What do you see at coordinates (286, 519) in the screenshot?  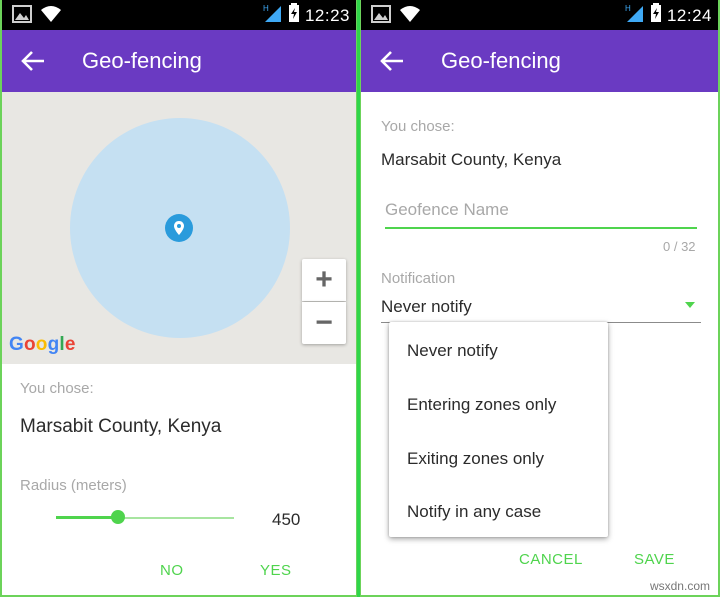 I see `radius-value: 450` at bounding box center [286, 519].